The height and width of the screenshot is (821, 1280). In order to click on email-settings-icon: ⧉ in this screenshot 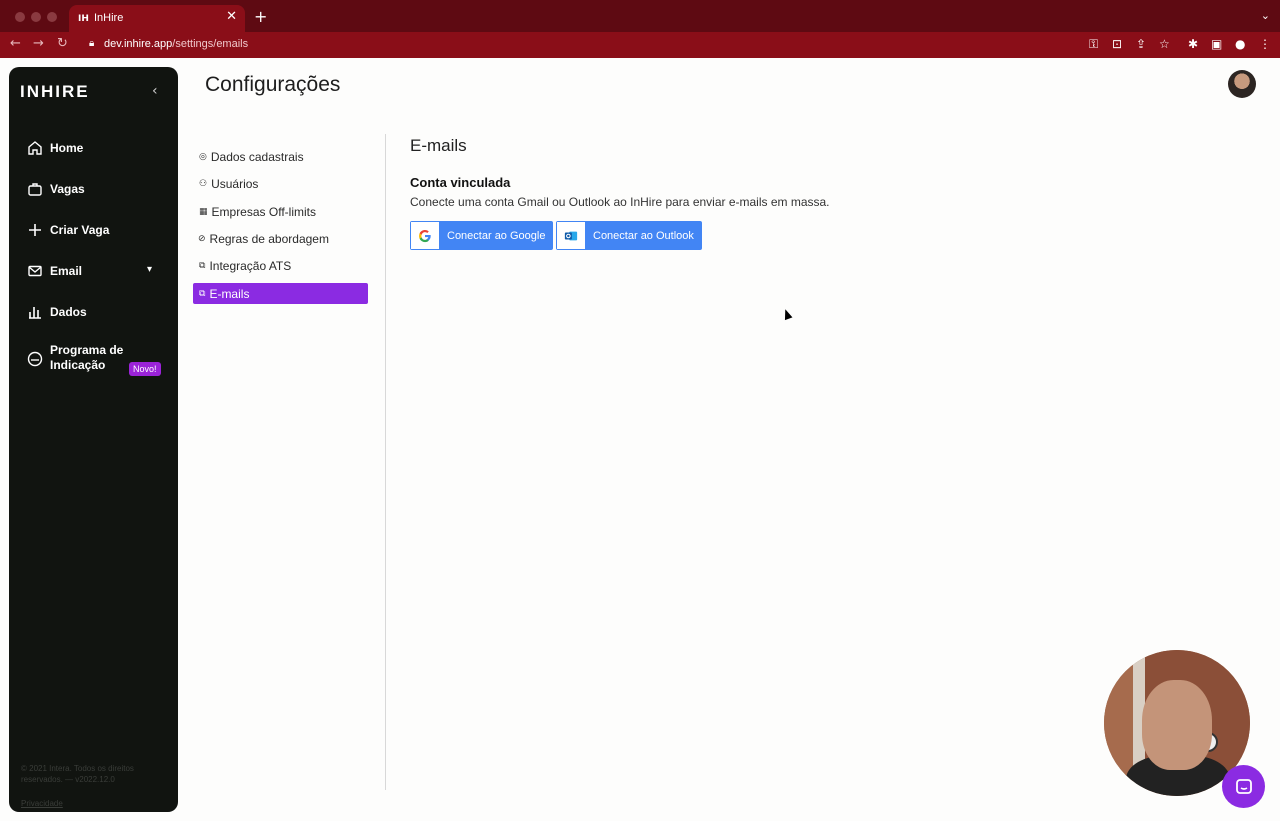, I will do `click(202, 293)`.